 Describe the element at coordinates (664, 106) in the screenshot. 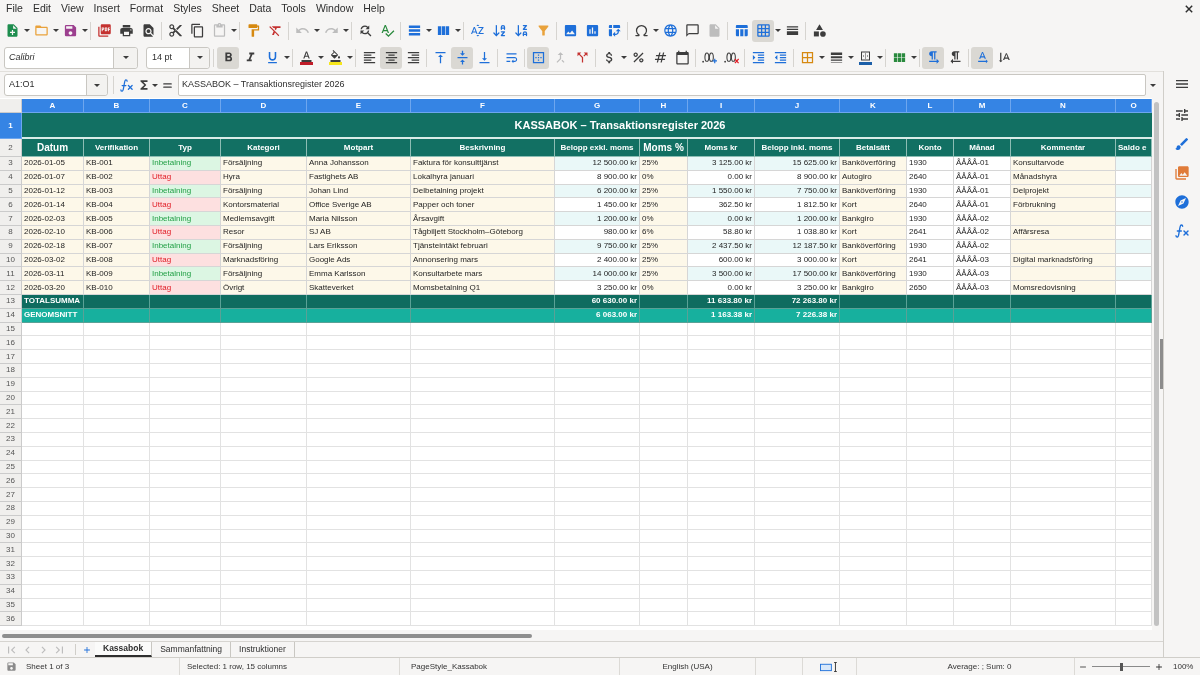

I see `column-header: H` at that location.